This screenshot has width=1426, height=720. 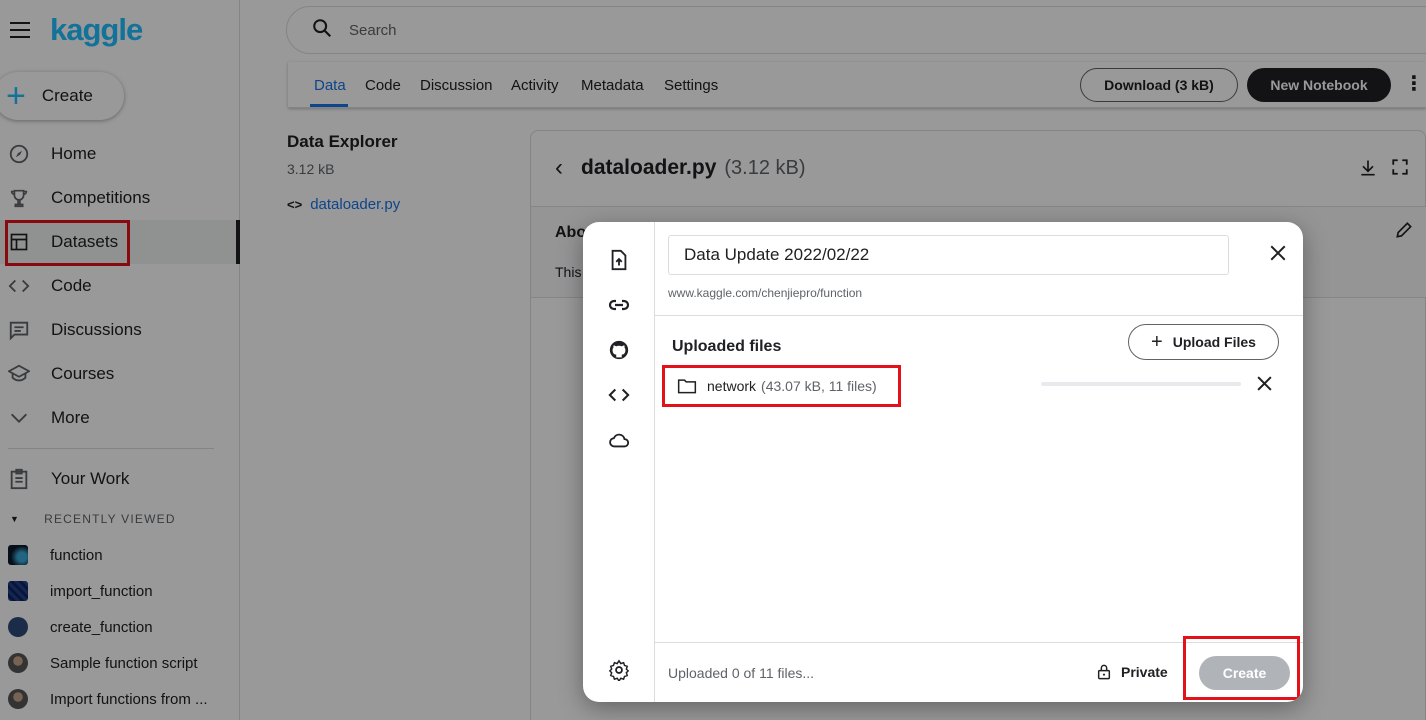 What do you see at coordinates (948, 255) in the screenshot?
I see `version-title-input: Data Update 2022/02/22` at bounding box center [948, 255].